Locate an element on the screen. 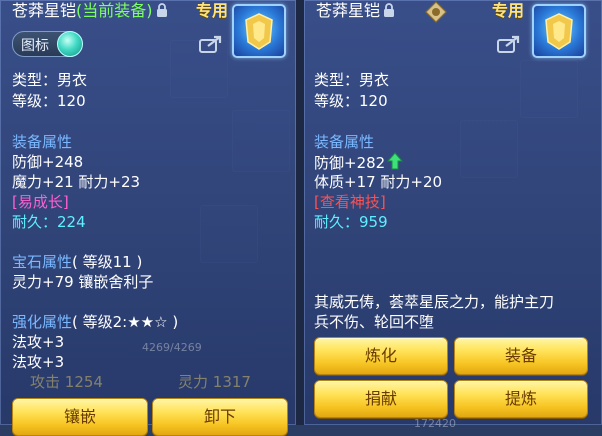 The image size is (602, 436). attack-label: 攻击 is located at coordinates (45, 382).